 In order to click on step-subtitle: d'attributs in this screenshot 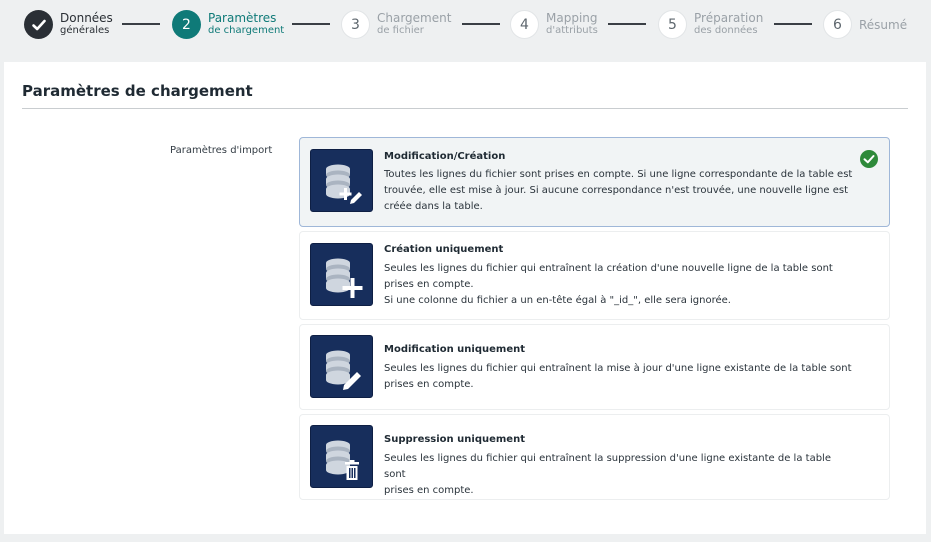, I will do `click(572, 30)`.